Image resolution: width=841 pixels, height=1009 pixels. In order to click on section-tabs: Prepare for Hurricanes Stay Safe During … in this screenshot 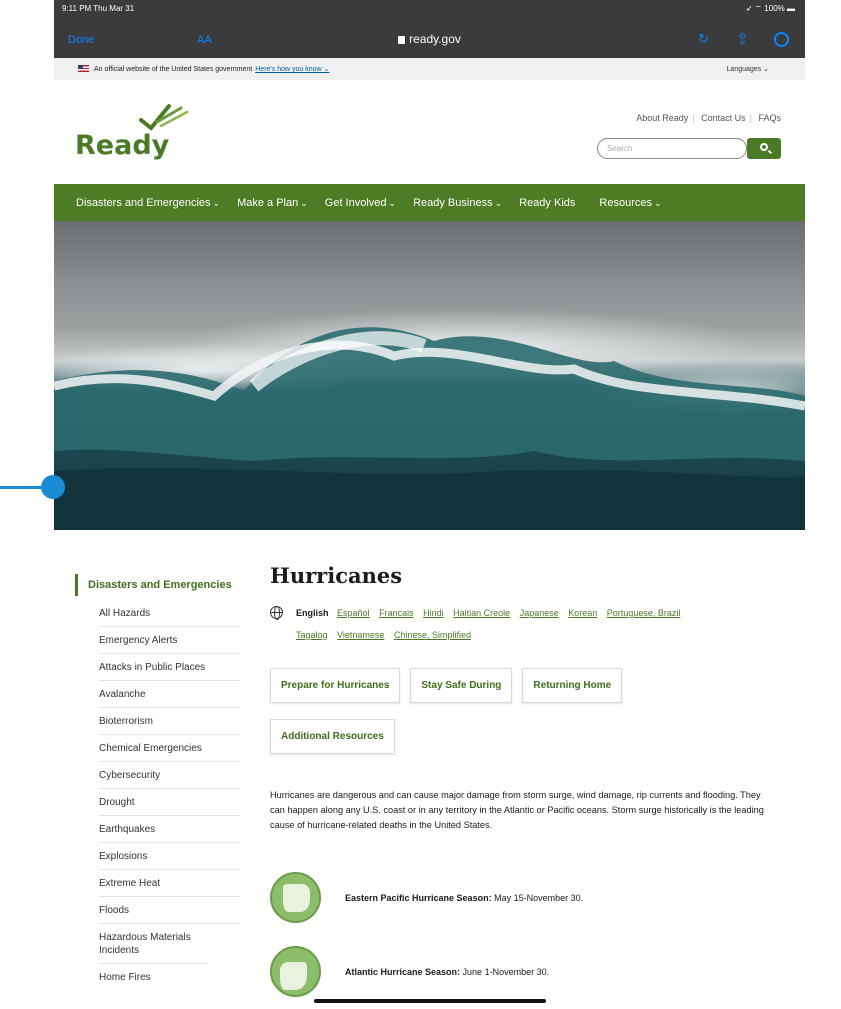, I will do `click(470, 711)`.